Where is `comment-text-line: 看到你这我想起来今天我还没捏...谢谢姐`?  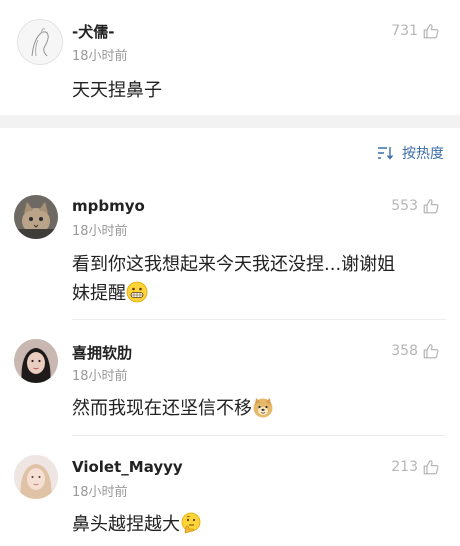
comment-text-line: 看到你这我想起来今天我还没捏...谢谢姐 is located at coordinates (234, 264).